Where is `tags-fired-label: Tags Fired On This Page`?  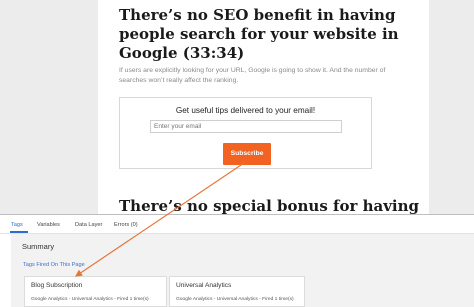 tags-fired-label: Tags Fired On This Page is located at coordinates (54, 265).